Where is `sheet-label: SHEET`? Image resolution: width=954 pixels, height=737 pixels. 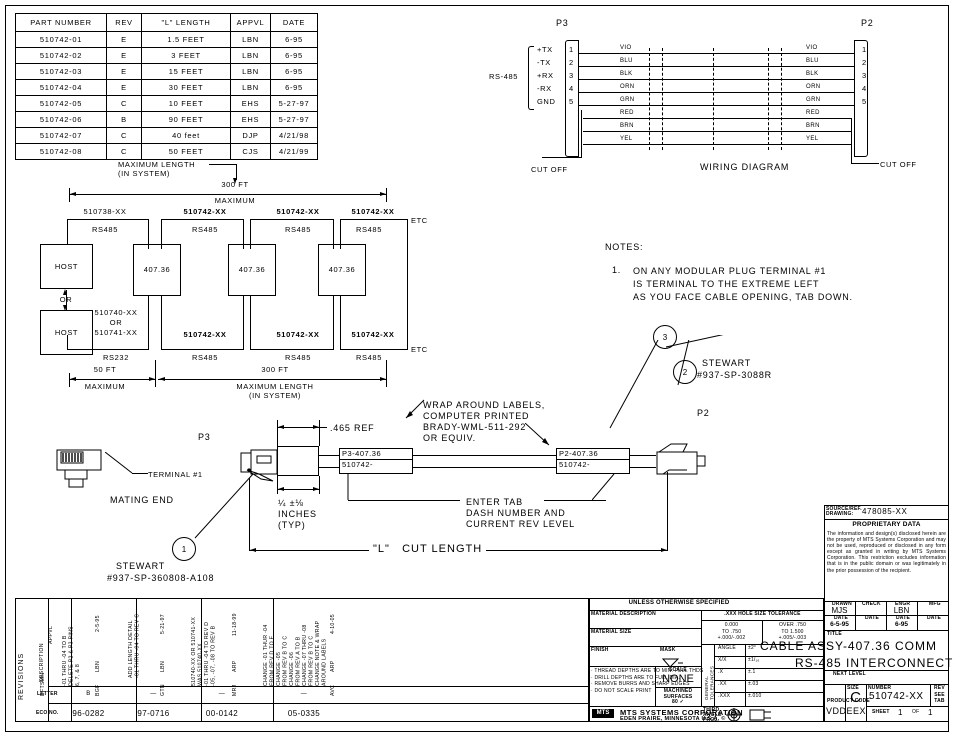
sheet-label: SHEET is located at coordinates (881, 712).